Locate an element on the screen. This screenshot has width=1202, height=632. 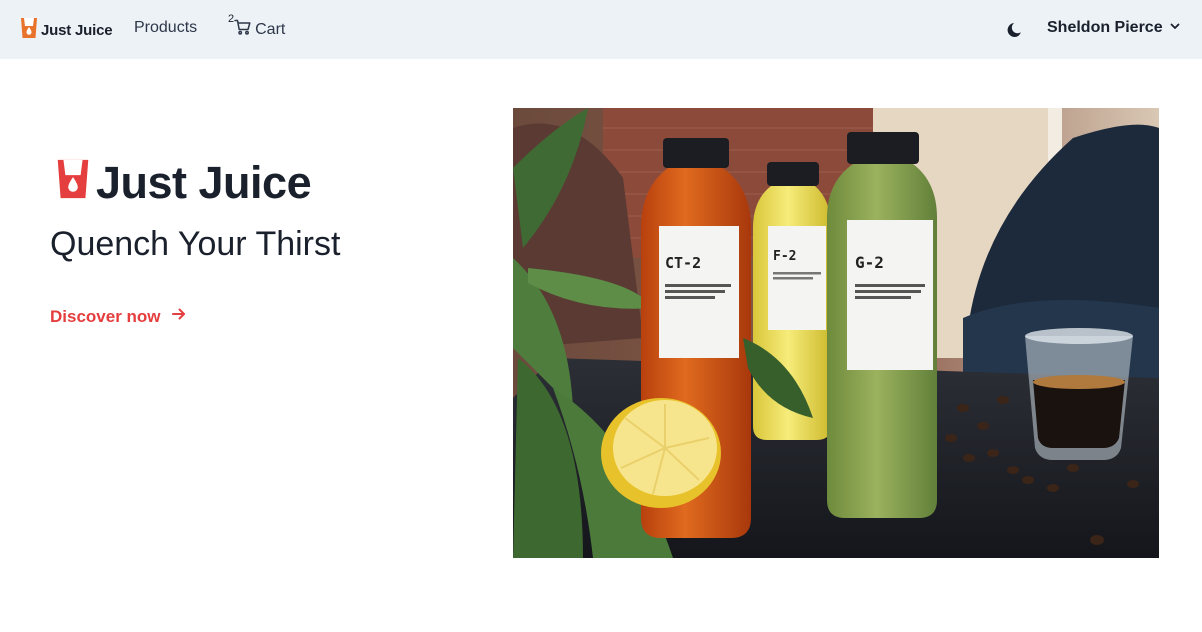
svg-text: F-2 is located at coordinates (784, 256).